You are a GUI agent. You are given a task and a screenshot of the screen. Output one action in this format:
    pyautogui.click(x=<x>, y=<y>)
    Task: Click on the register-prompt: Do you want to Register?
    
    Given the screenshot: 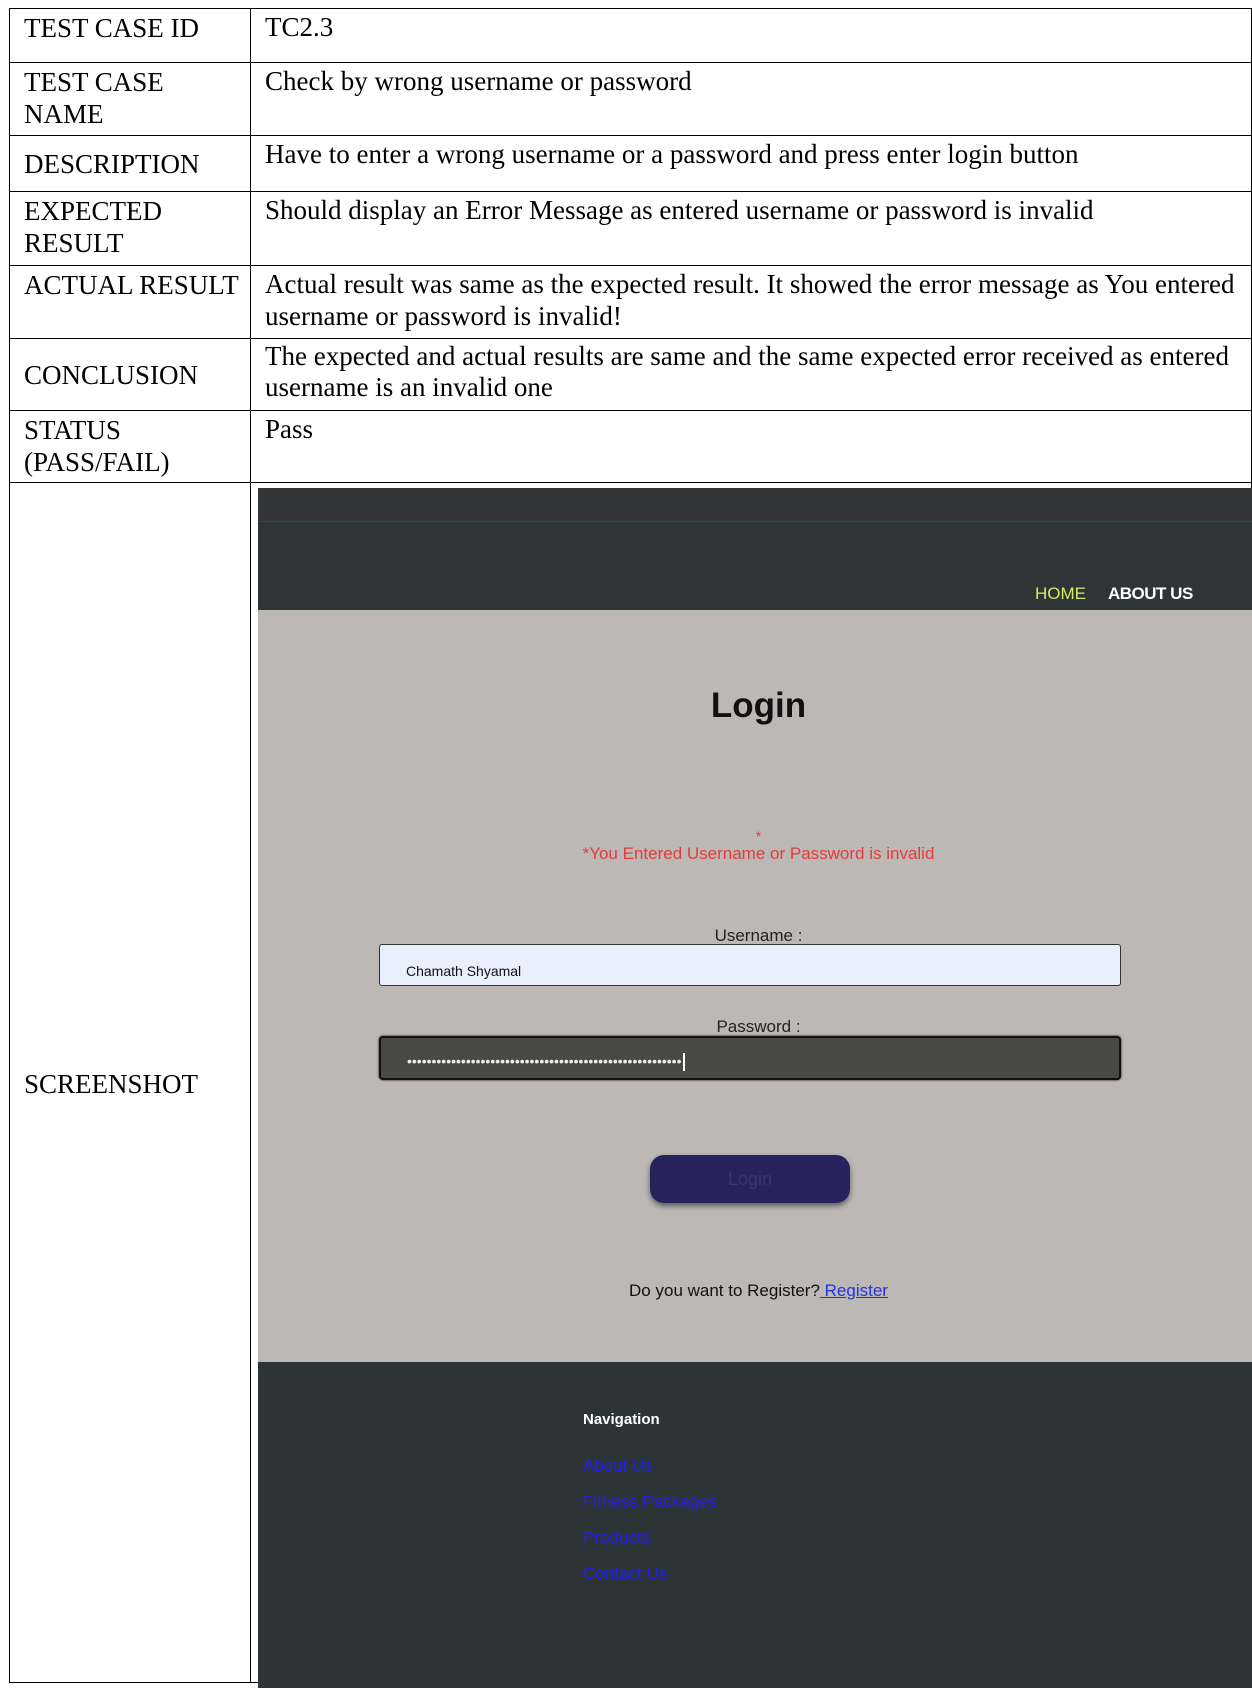 What is the action you would take?
    pyautogui.click(x=724, y=1290)
    